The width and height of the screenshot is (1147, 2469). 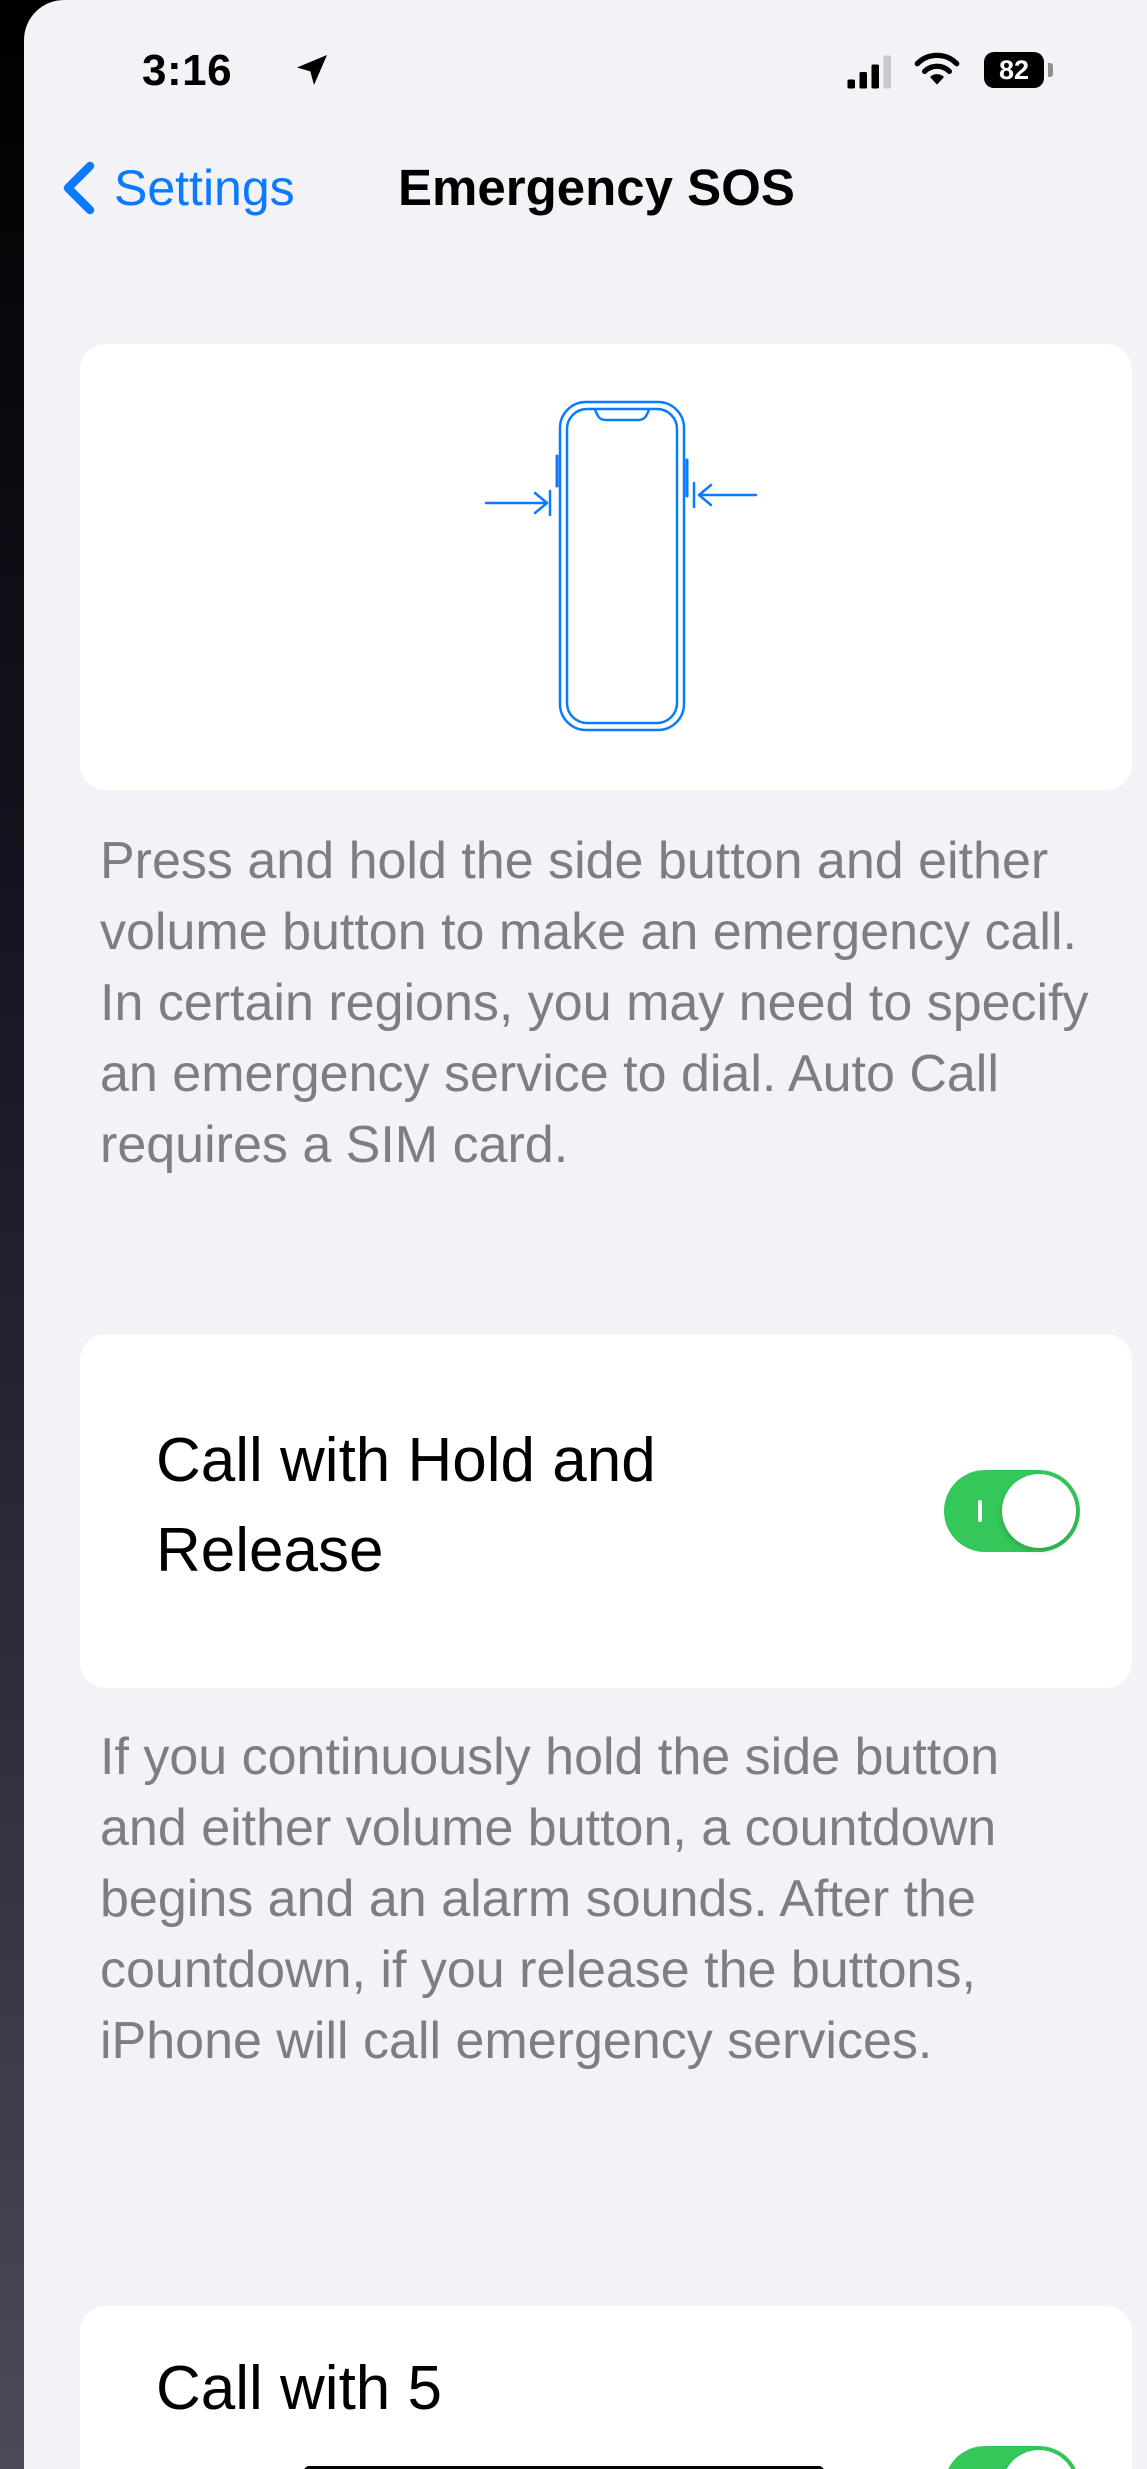 I want to click on five-presses-label: Call with 5, so click(x=299, y=2388).